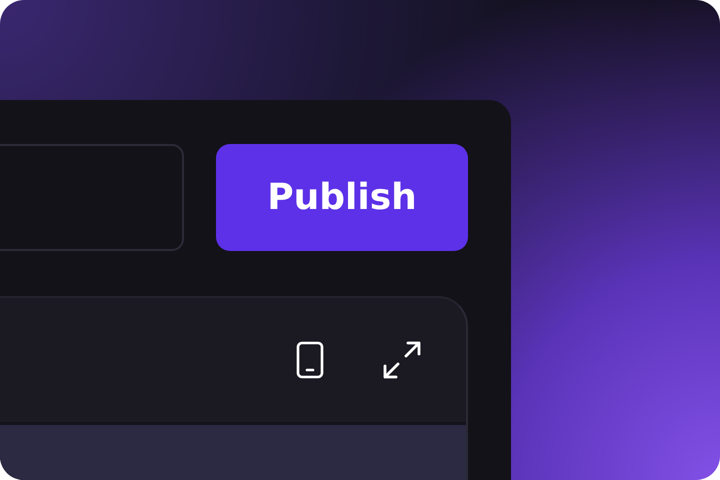 The width and height of the screenshot is (720, 480). I want to click on publish-button: Publish, so click(342, 197).